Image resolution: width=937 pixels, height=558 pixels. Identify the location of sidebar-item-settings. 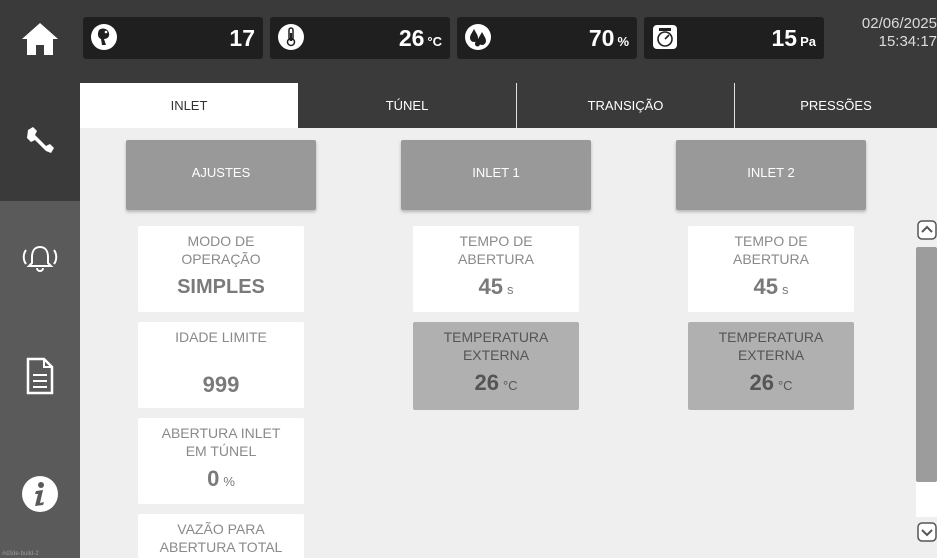
(40, 142).